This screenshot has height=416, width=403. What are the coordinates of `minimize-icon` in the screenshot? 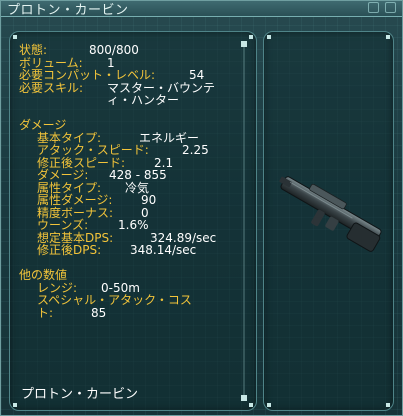 It's located at (373, 7).